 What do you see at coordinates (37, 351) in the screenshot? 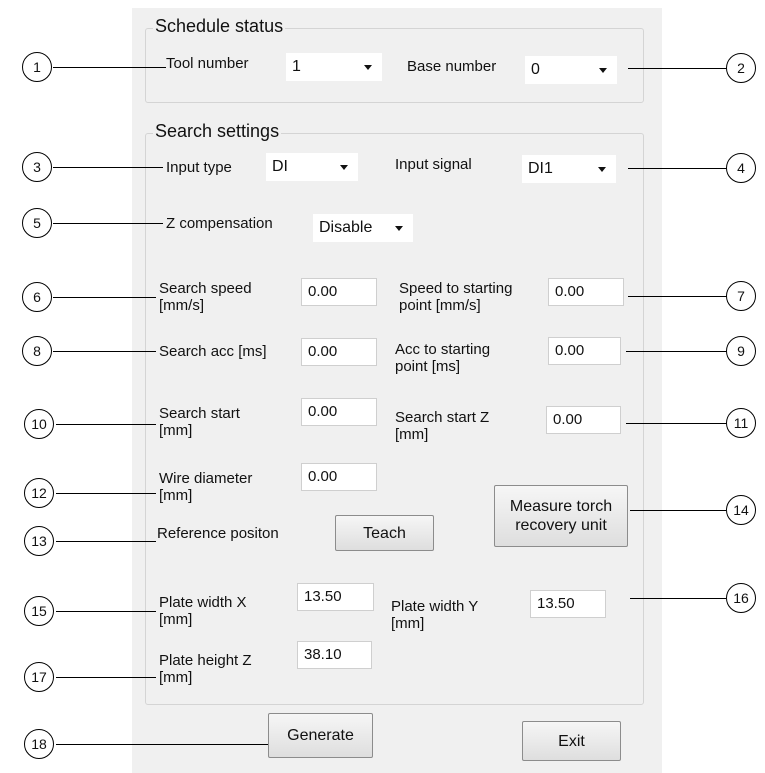
I see `callout-8: 8` at bounding box center [37, 351].